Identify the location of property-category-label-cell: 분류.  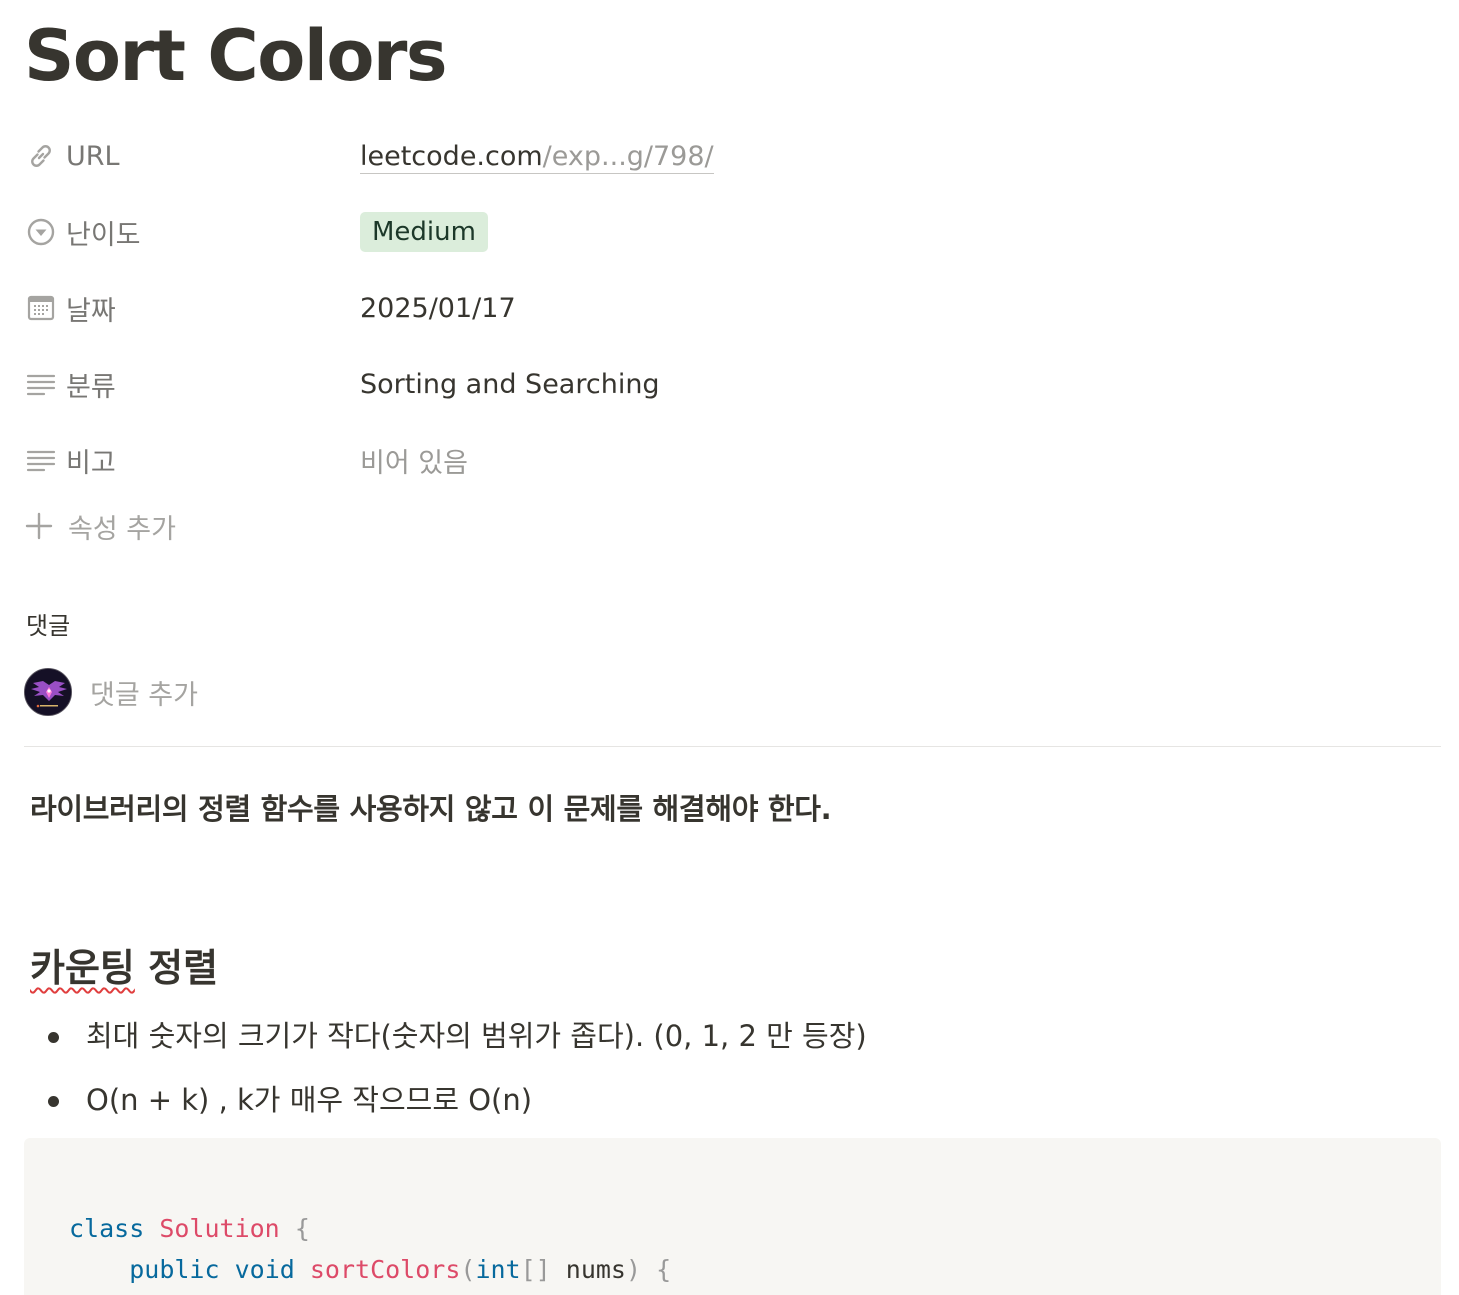
(192, 384).